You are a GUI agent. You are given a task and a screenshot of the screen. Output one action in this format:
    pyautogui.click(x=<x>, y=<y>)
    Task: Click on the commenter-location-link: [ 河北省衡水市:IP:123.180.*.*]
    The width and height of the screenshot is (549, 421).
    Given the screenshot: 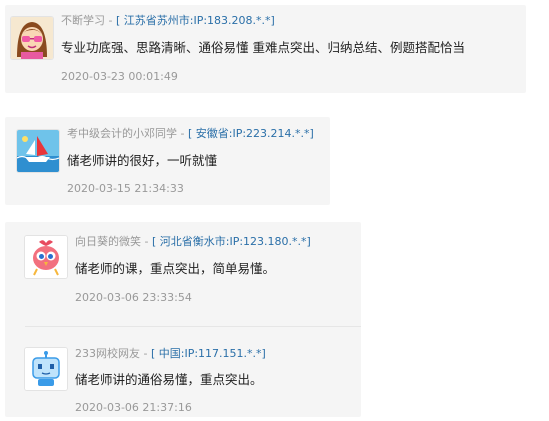 What is the action you would take?
    pyautogui.click(x=231, y=241)
    